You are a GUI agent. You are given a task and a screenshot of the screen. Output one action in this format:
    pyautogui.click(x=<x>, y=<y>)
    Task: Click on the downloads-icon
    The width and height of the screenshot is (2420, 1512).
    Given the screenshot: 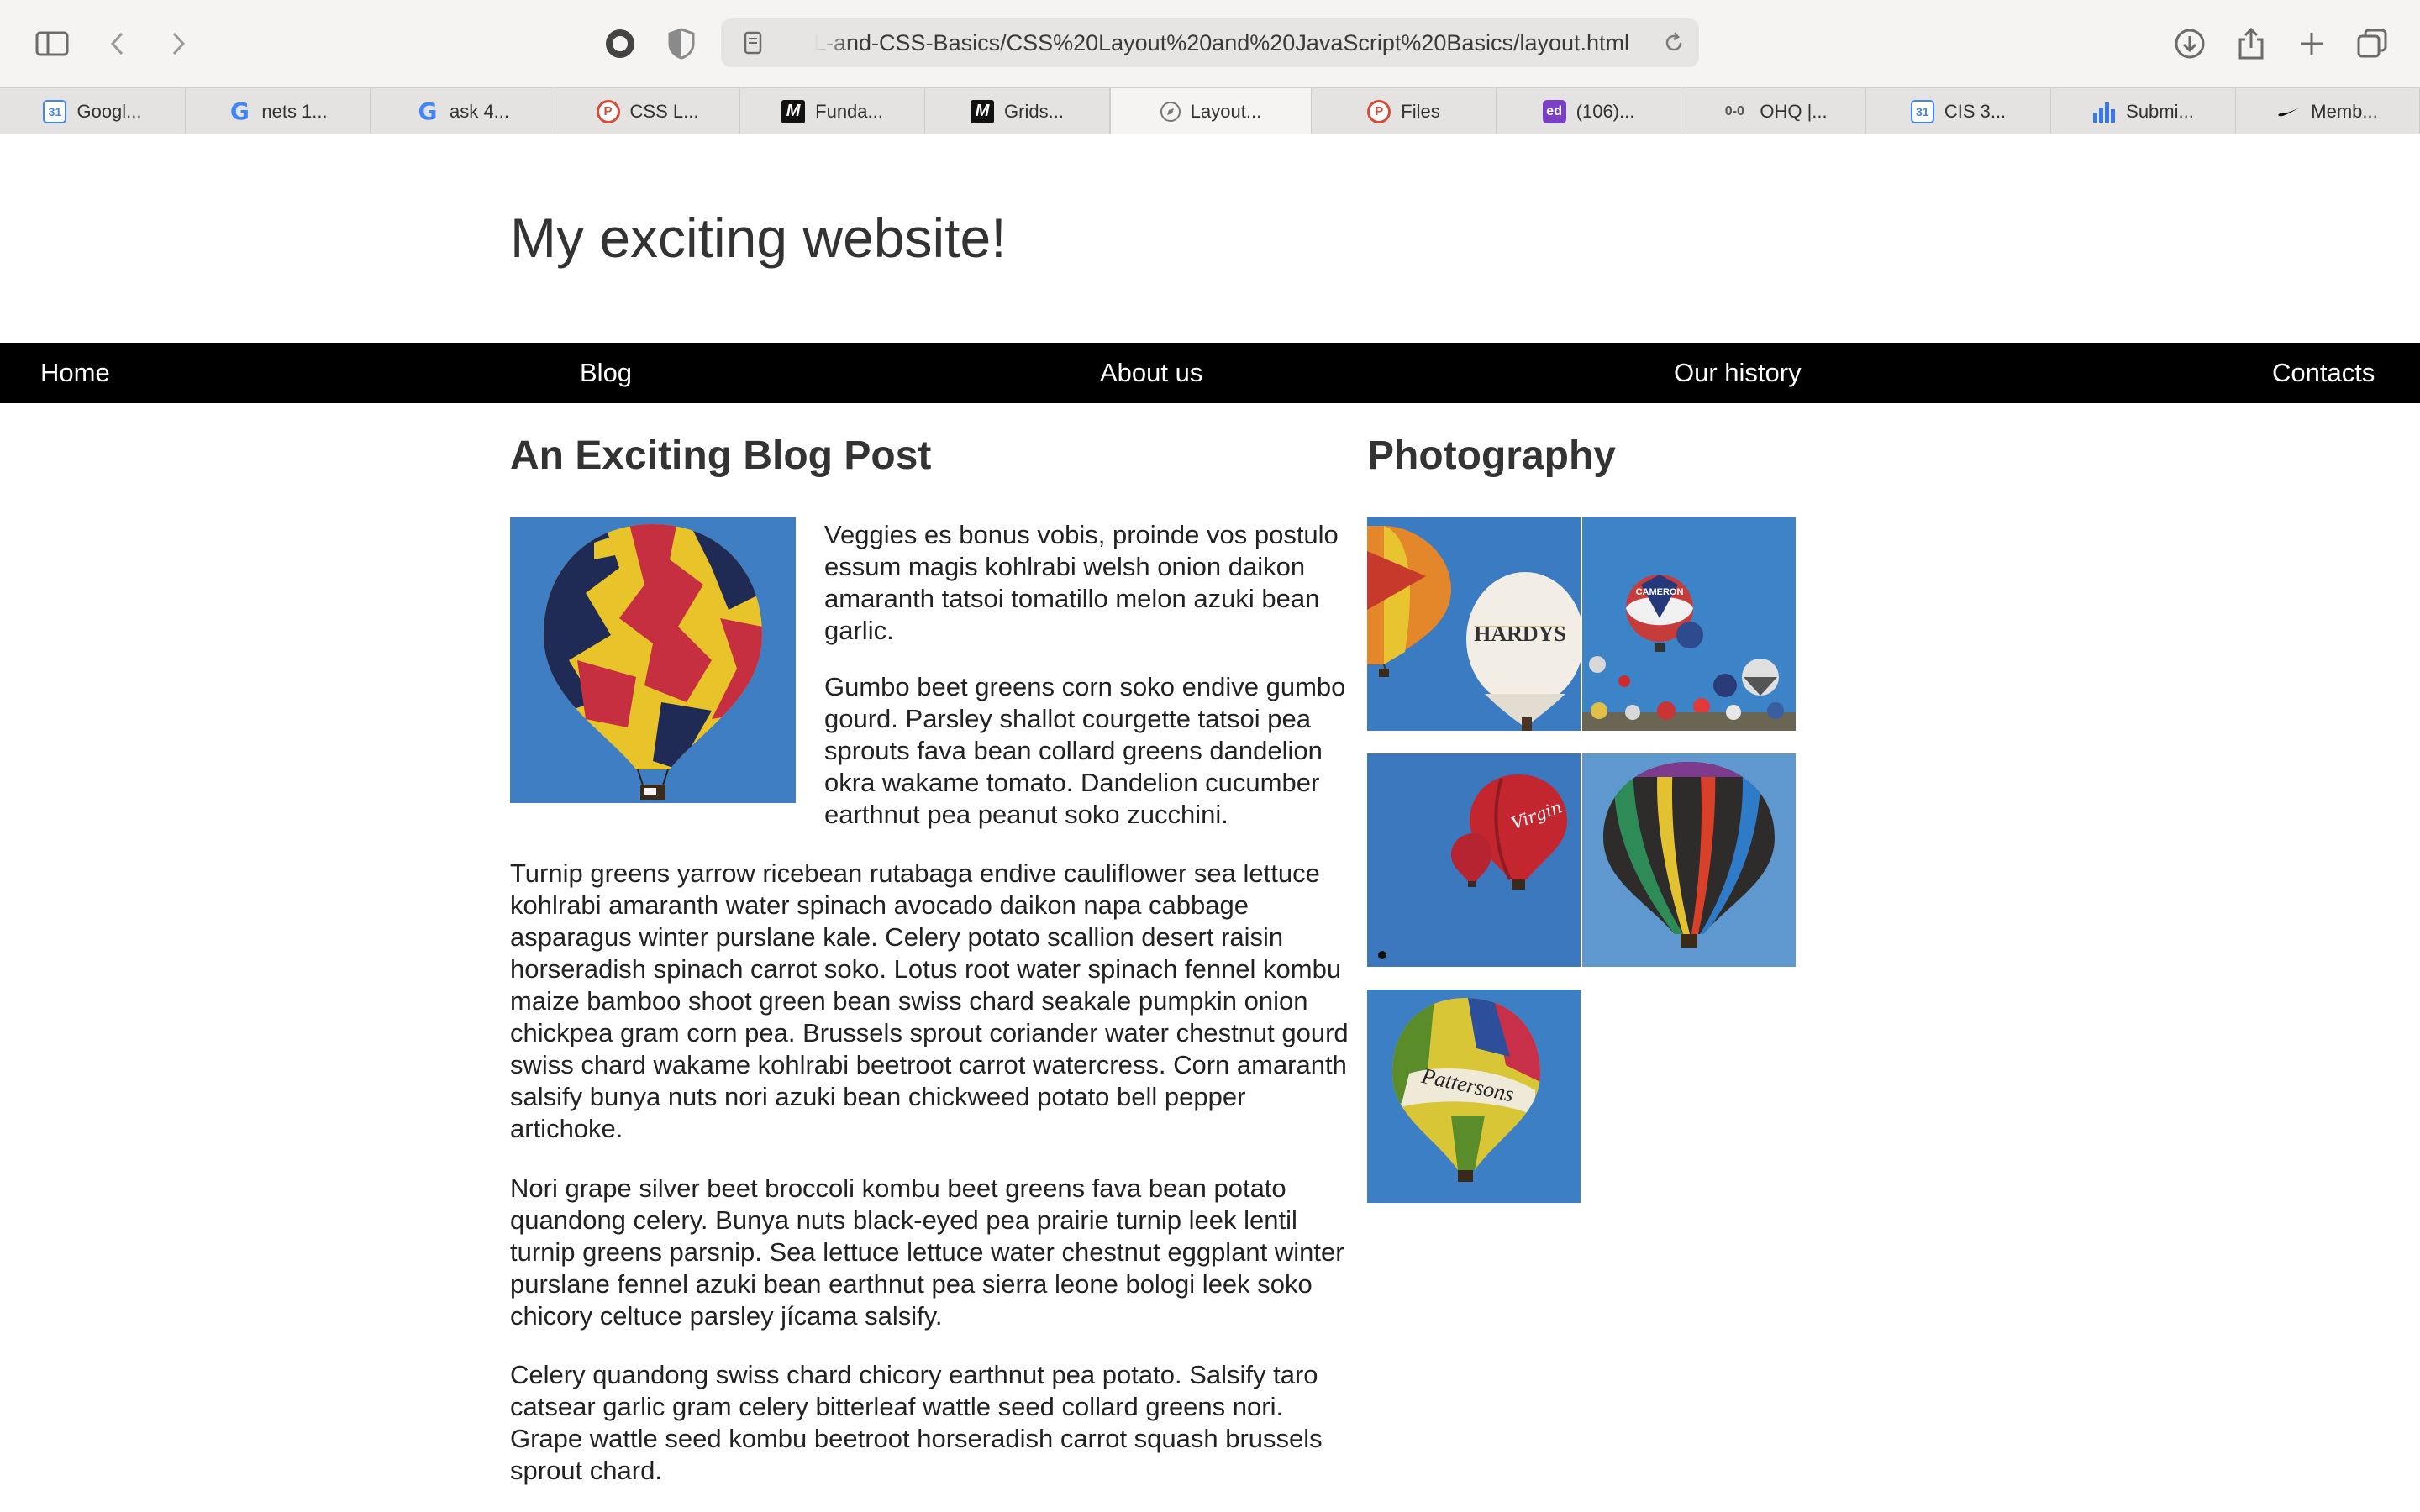 What is the action you would take?
    pyautogui.click(x=2190, y=44)
    